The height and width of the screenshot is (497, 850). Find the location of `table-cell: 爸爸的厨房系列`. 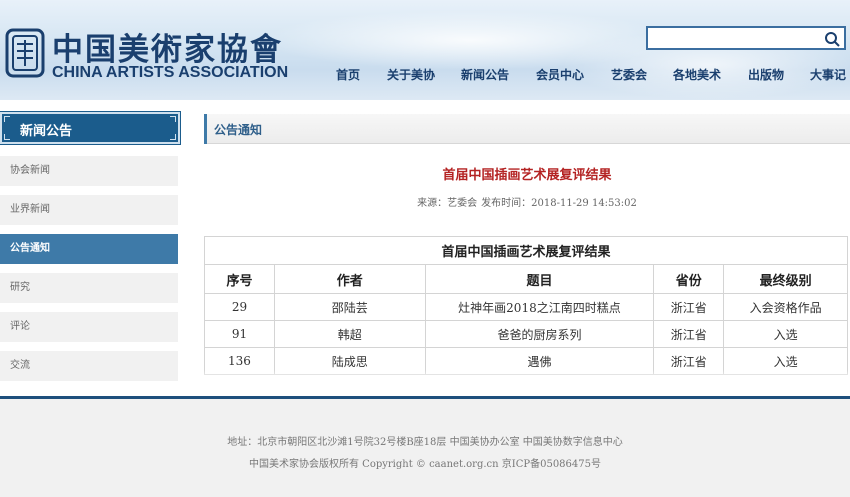

table-cell: 爸爸的厨房系列 is located at coordinates (539, 334).